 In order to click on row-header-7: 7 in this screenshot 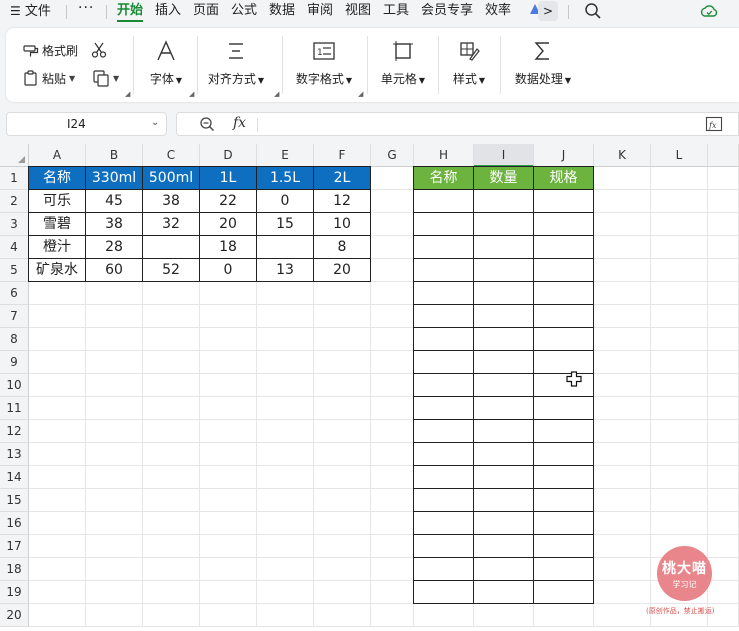, I will do `click(14, 316)`.